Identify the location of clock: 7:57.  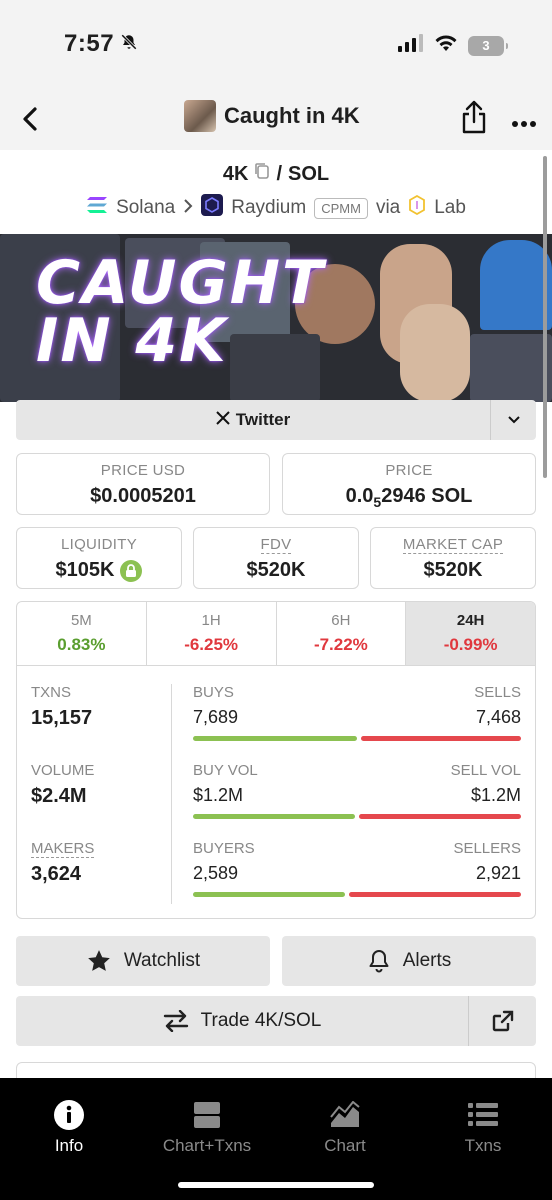
(101, 44).